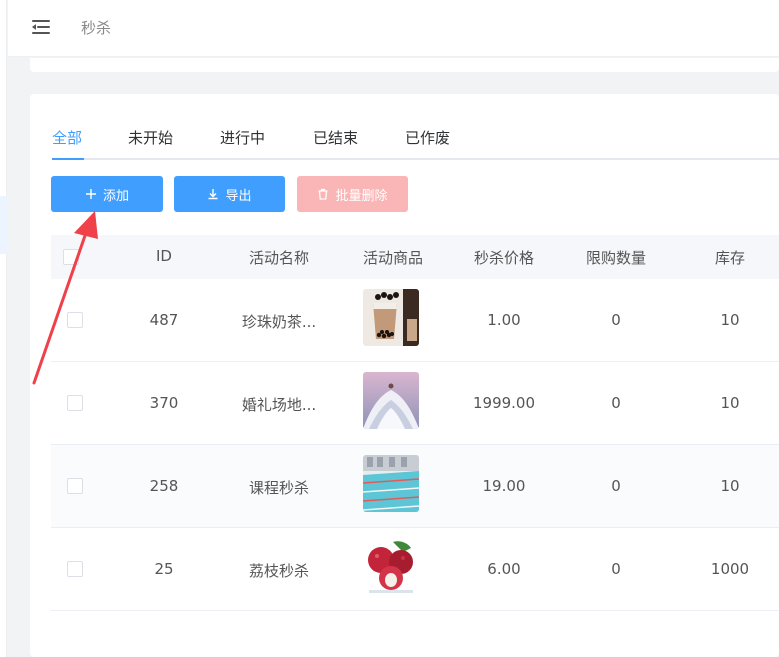 The height and width of the screenshot is (657, 779). I want to click on row-id: 25, so click(164, 569).